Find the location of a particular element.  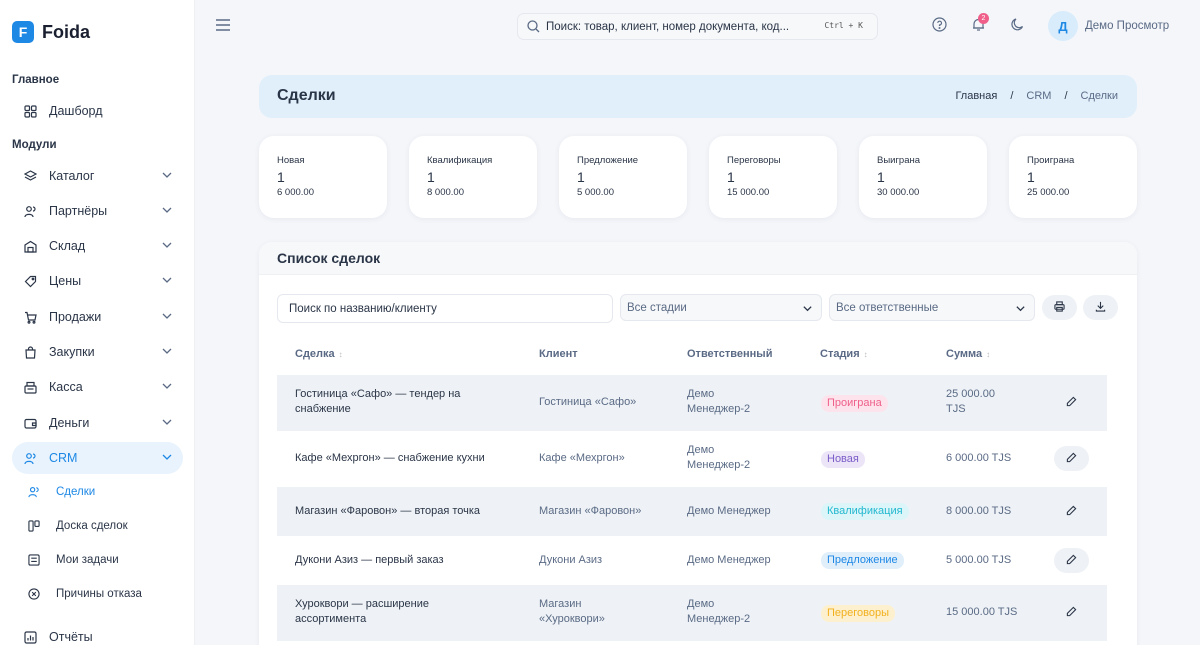

download-icon is located at coordinates (1100, 307).